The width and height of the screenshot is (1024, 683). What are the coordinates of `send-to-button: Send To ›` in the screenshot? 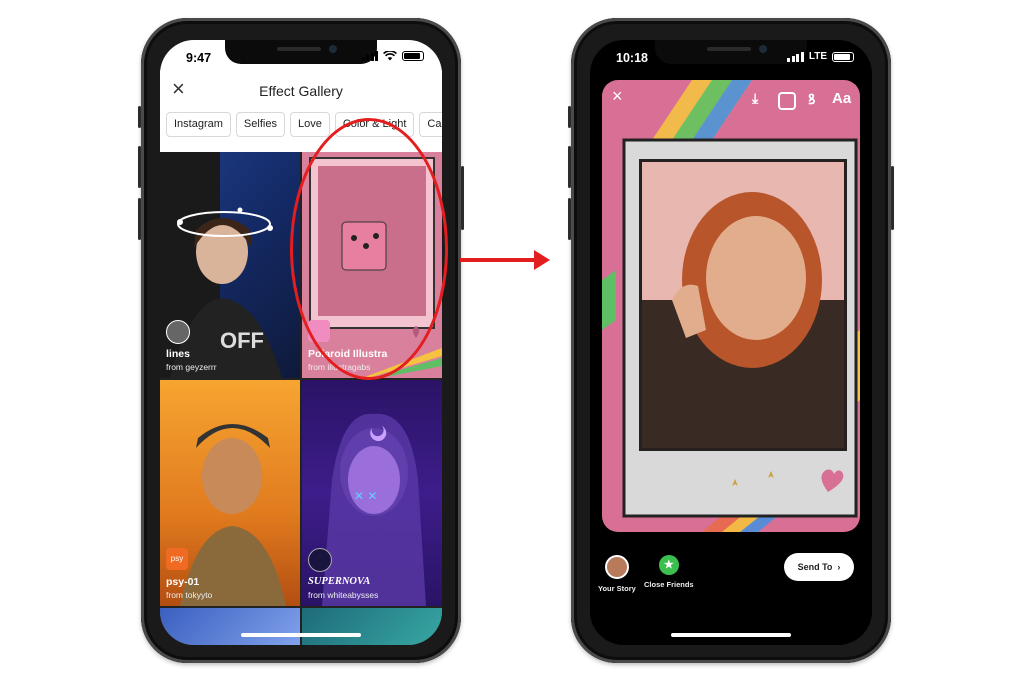 It's located at (819, 567).